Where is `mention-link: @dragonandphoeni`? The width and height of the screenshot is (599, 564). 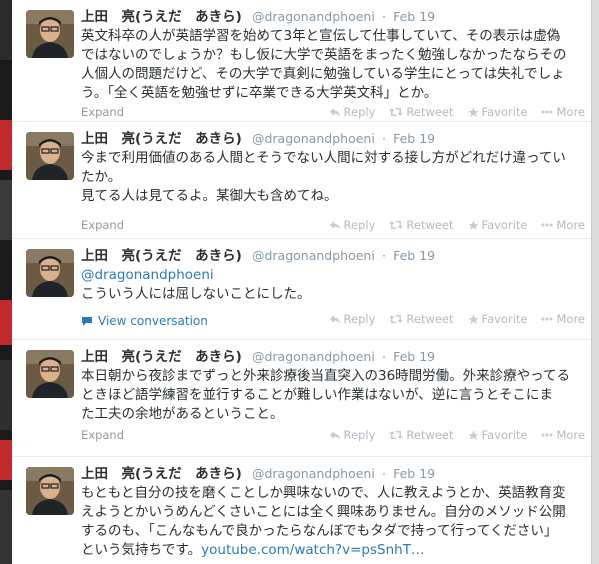 mention-link: @dragonandphoeni is located at coordinates (331, 275).